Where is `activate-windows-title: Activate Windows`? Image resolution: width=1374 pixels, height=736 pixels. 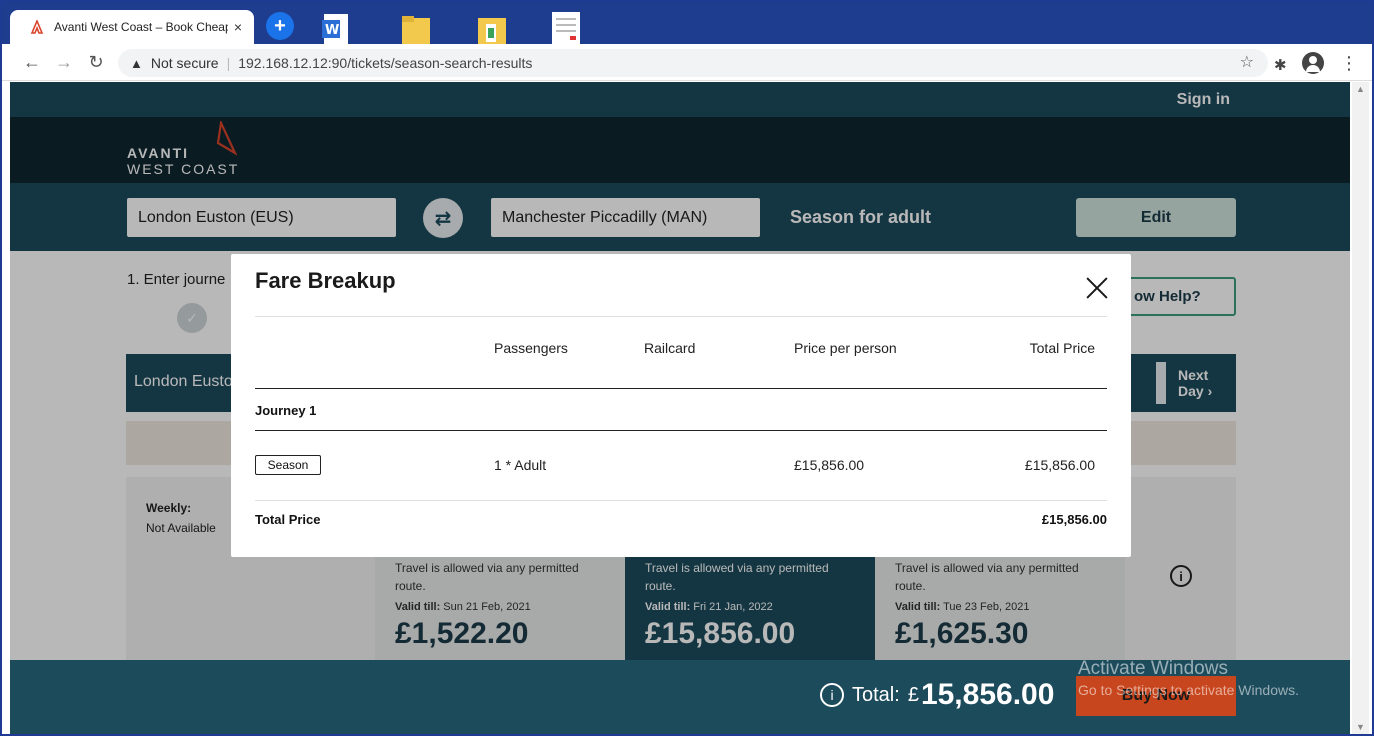
activate-windows-title: Activate Windows is located at coordinates (1153, 668).